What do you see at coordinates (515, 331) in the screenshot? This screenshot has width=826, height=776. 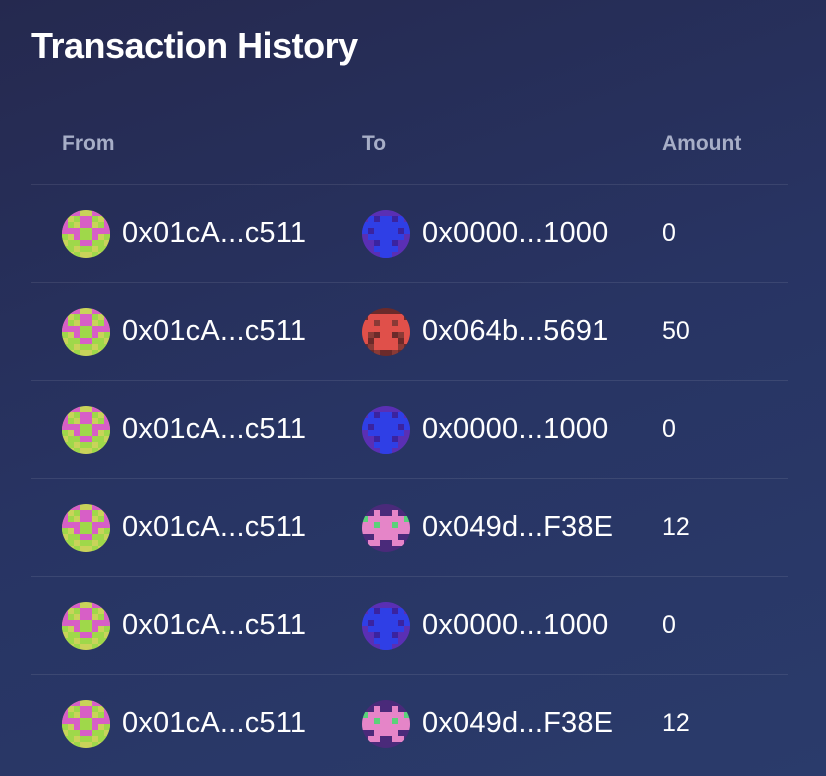 I see `to-address: 0x064b...5691` at bounding box center [515, 331].